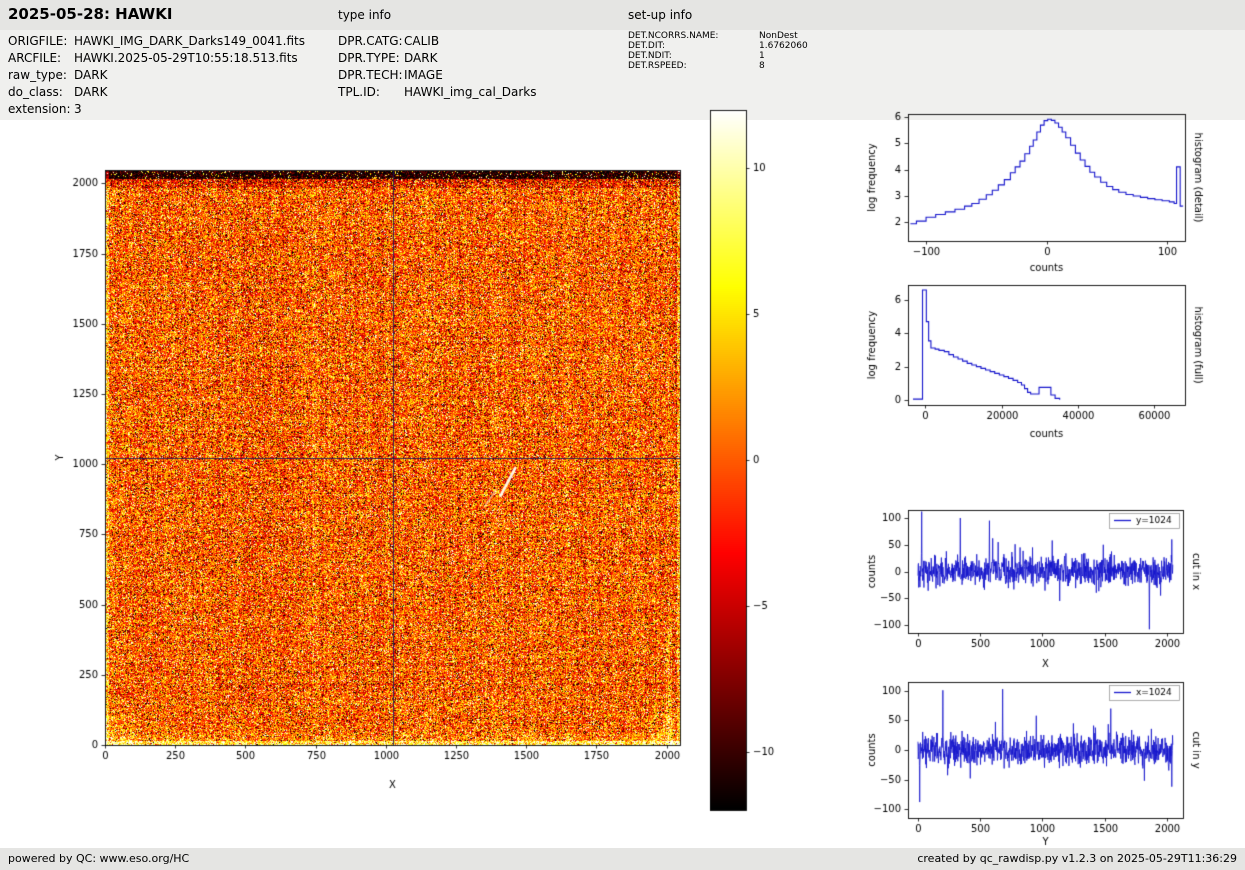 Image resolution: width=1245 pixels, height=870 pixels. I want to click on meta-row-det-ncorrs: DET.NCORRS.NAME: NonDest, so click(718, 36).